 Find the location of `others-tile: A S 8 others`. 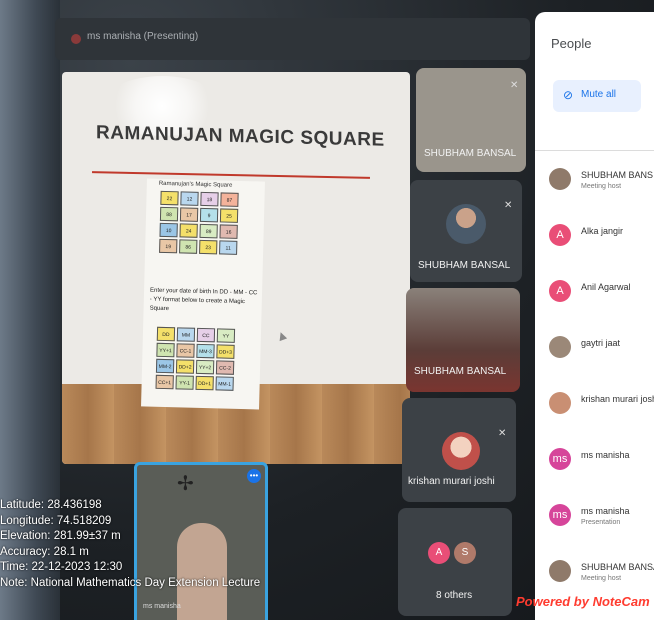

others-tile: A S 8 others is located at coordinates (455, 562).